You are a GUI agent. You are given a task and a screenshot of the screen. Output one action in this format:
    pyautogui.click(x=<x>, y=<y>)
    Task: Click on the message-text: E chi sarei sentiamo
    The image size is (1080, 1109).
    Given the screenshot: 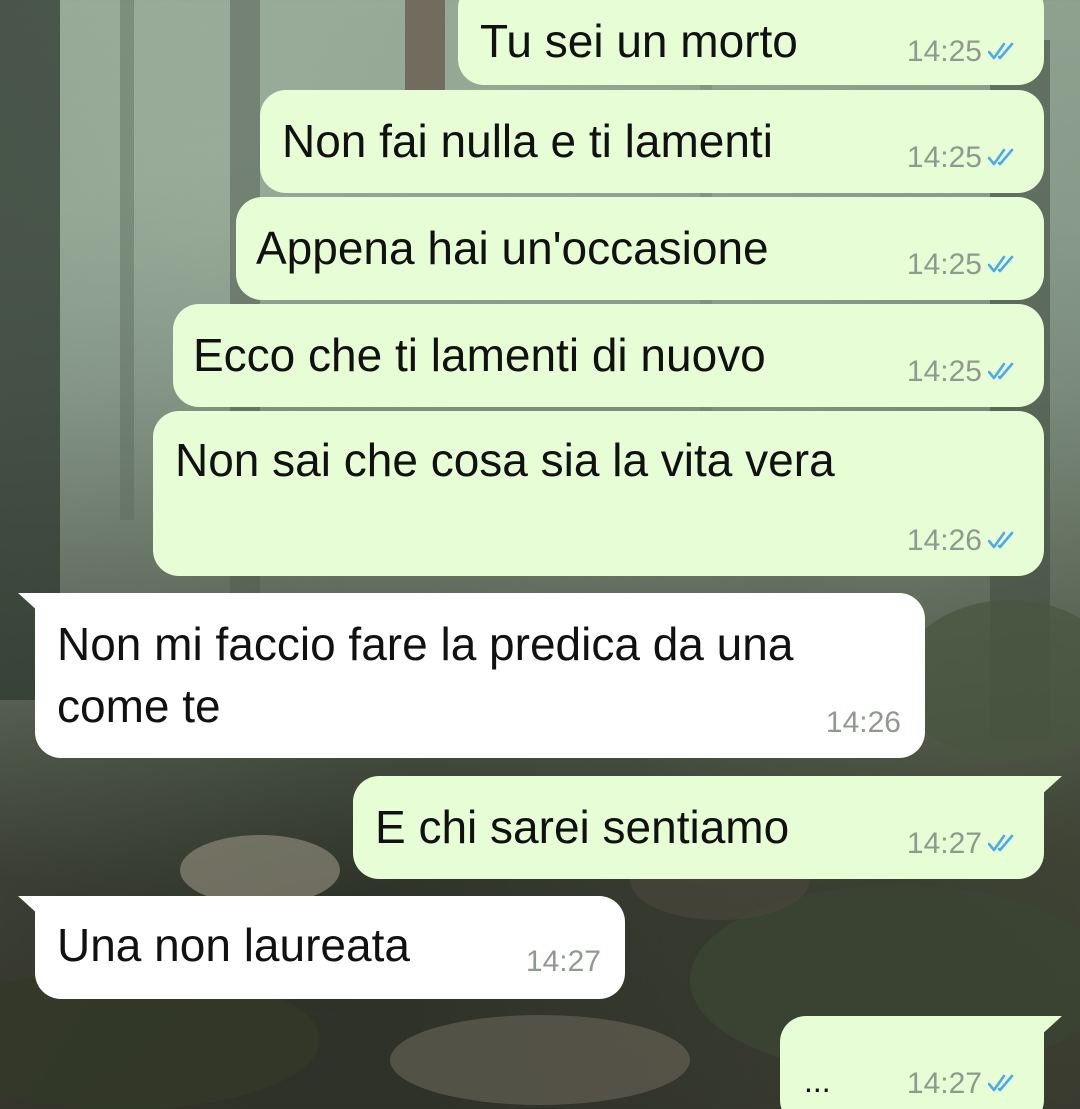 What is the action you would take?
    pyautogui.click(x=582, y=827)
    